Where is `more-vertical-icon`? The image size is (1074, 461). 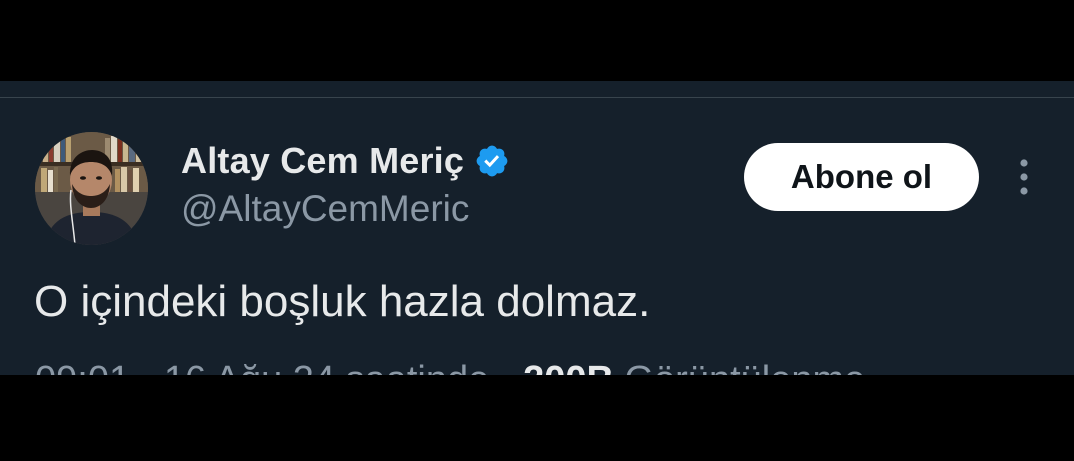
more-vertical-icon is located at coordinates (1024, 177).